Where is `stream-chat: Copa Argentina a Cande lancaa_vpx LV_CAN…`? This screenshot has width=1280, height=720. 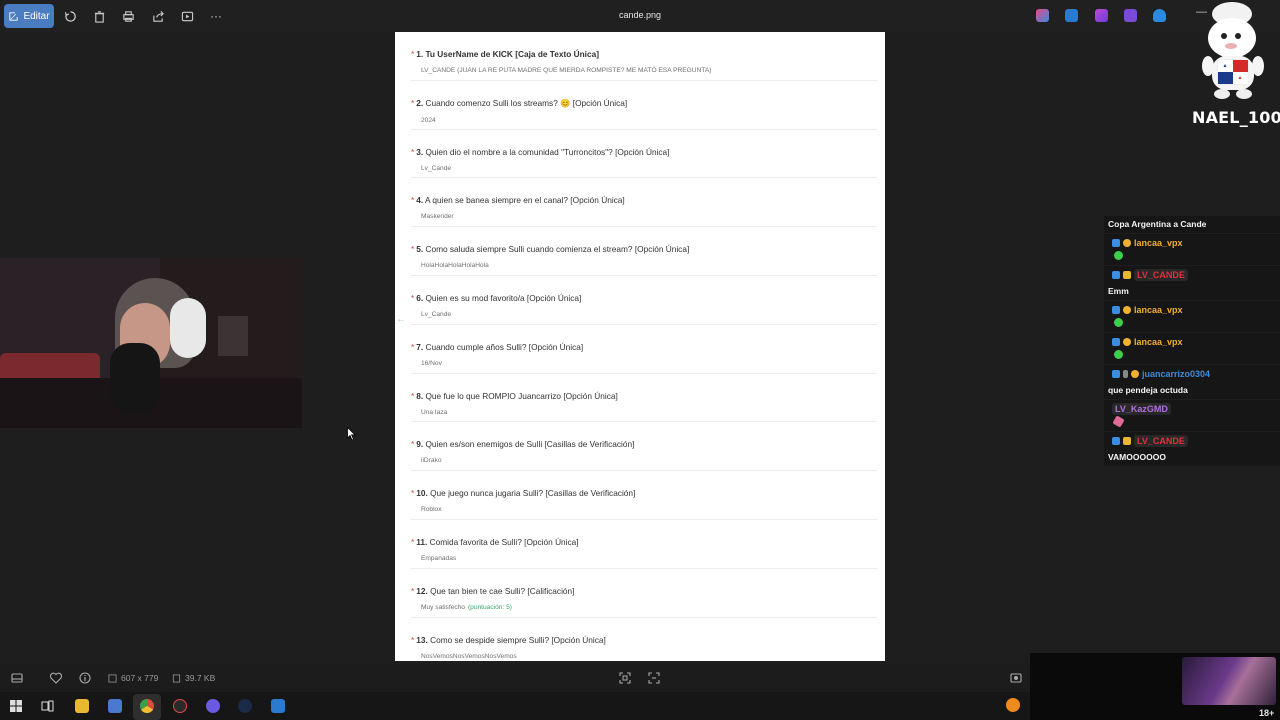
stream-chat: Copa Argentina a Cande lancaa_vpx LV_CAN… is located at coordinates (1192, 341).